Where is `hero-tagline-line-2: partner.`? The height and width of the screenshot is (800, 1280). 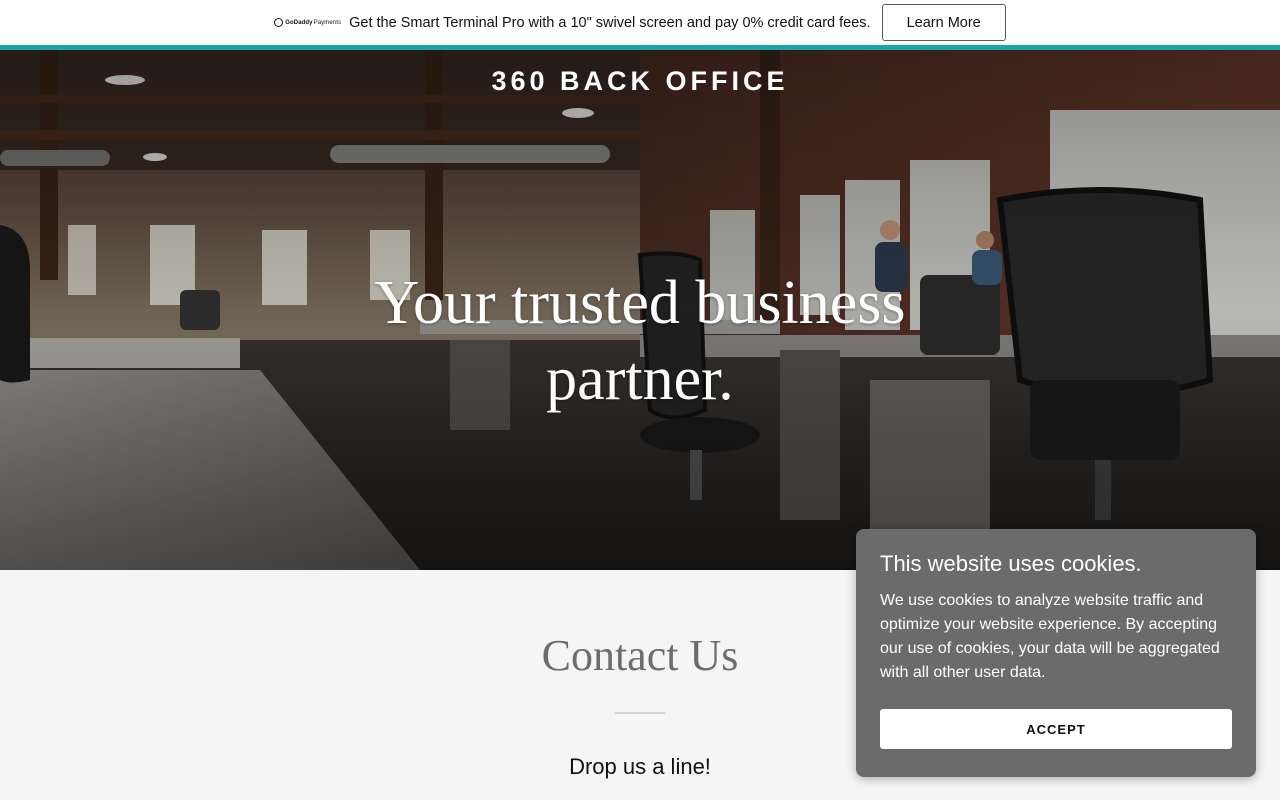
hero-tagline-line-2: partner. is located at coordinates (640, 379).